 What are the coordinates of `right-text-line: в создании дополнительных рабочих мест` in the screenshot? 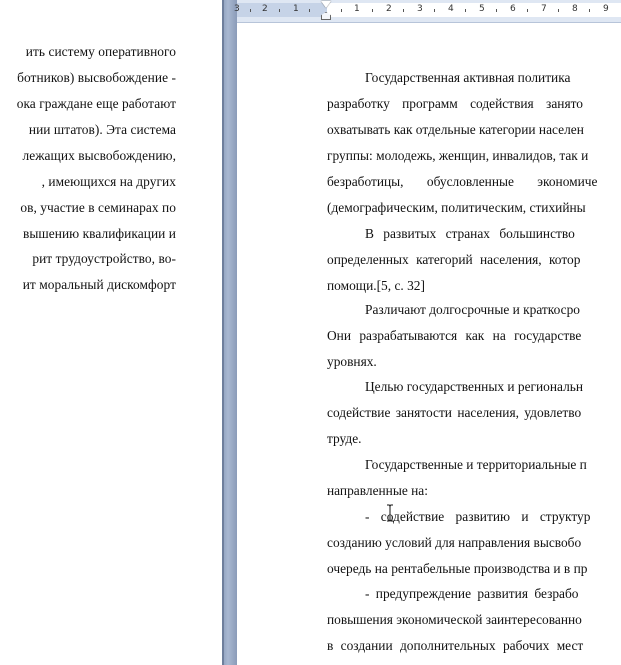 It's located at (455, 645).